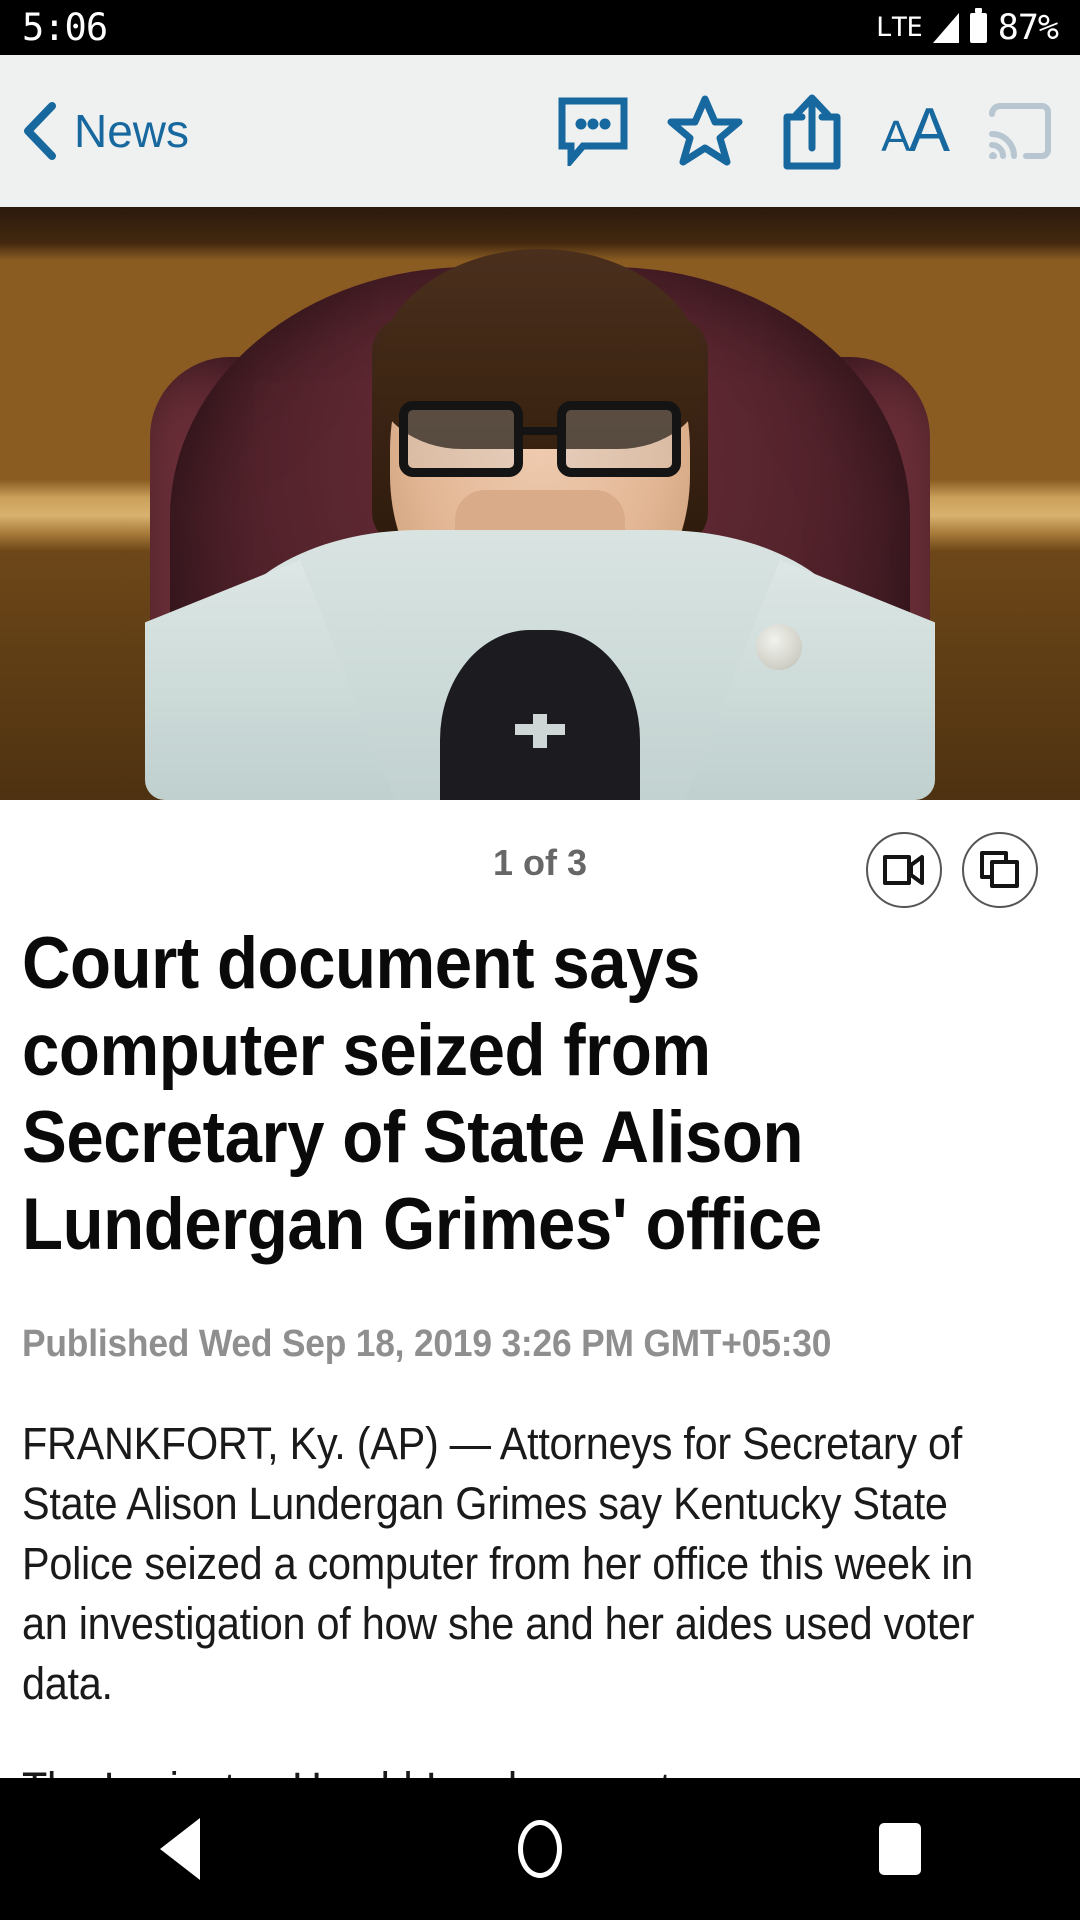  I want to click on battery-icon, so click(978, 25).